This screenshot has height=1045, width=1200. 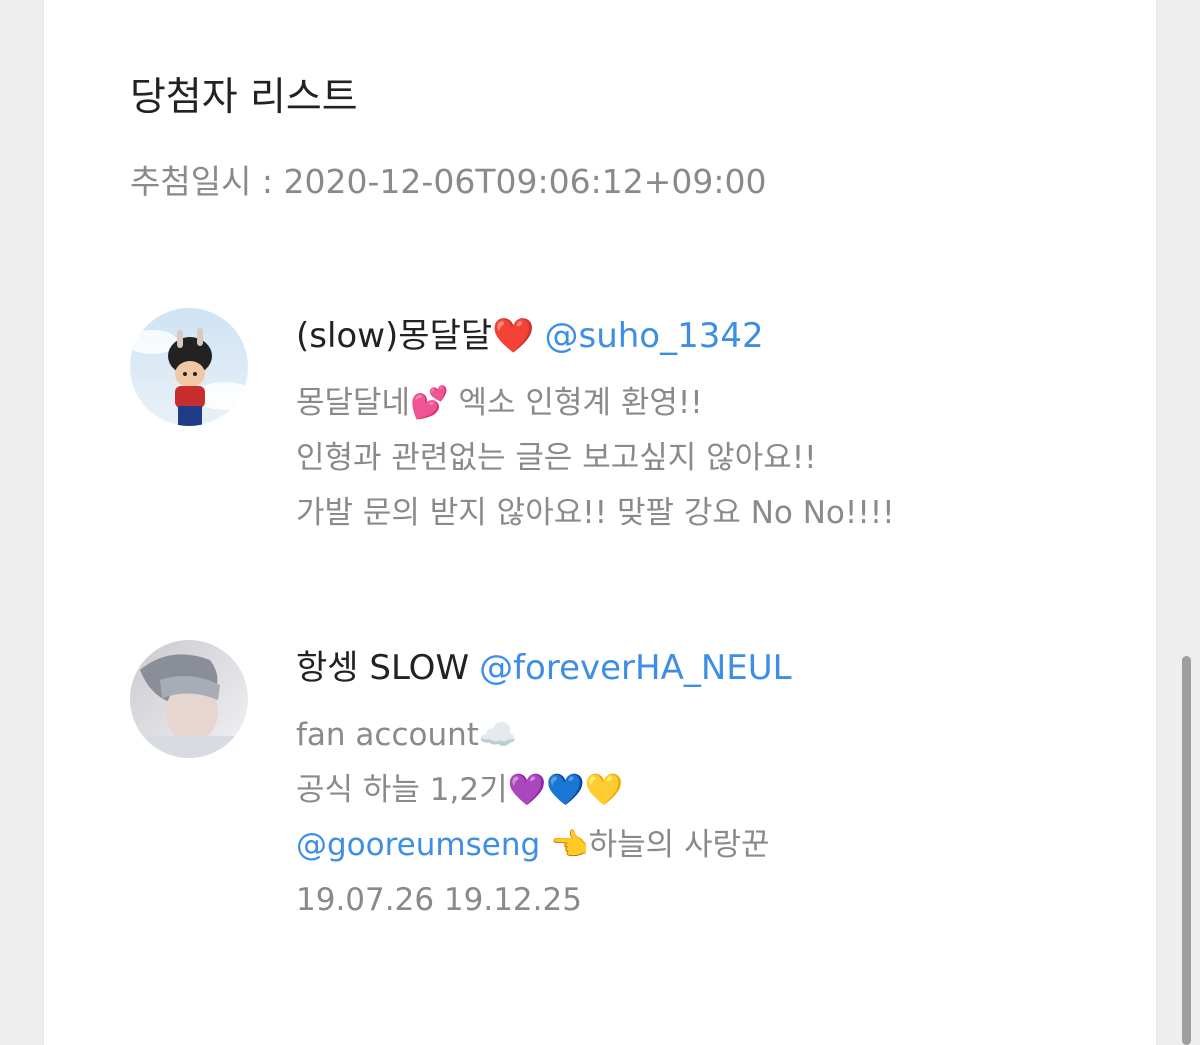 I want to click on winner-display-name: (slow)몽달달❤️, so click(x=415, y=336).